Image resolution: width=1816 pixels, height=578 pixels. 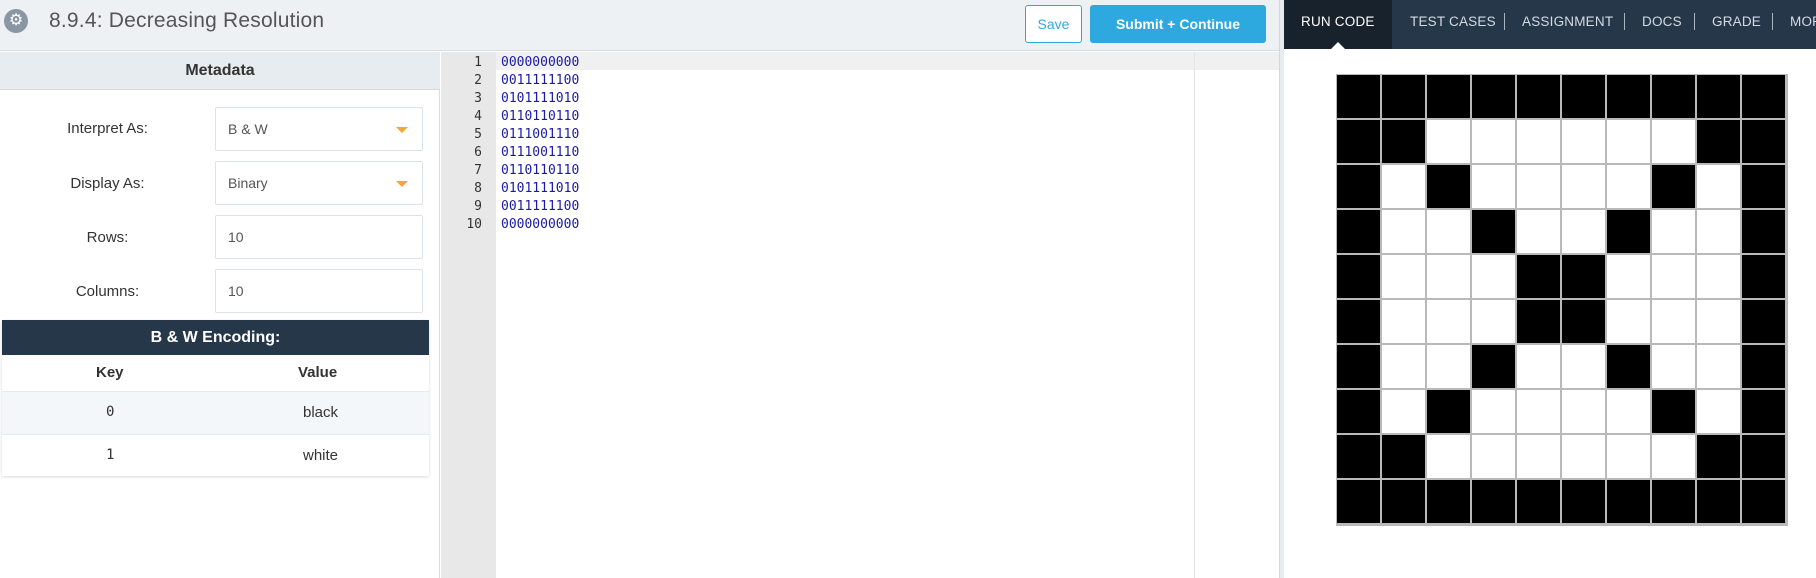 What do you see at coordinates (319, 237) in the screenshot?
I see `rows-input: 10` at bounding box center [319, 237].